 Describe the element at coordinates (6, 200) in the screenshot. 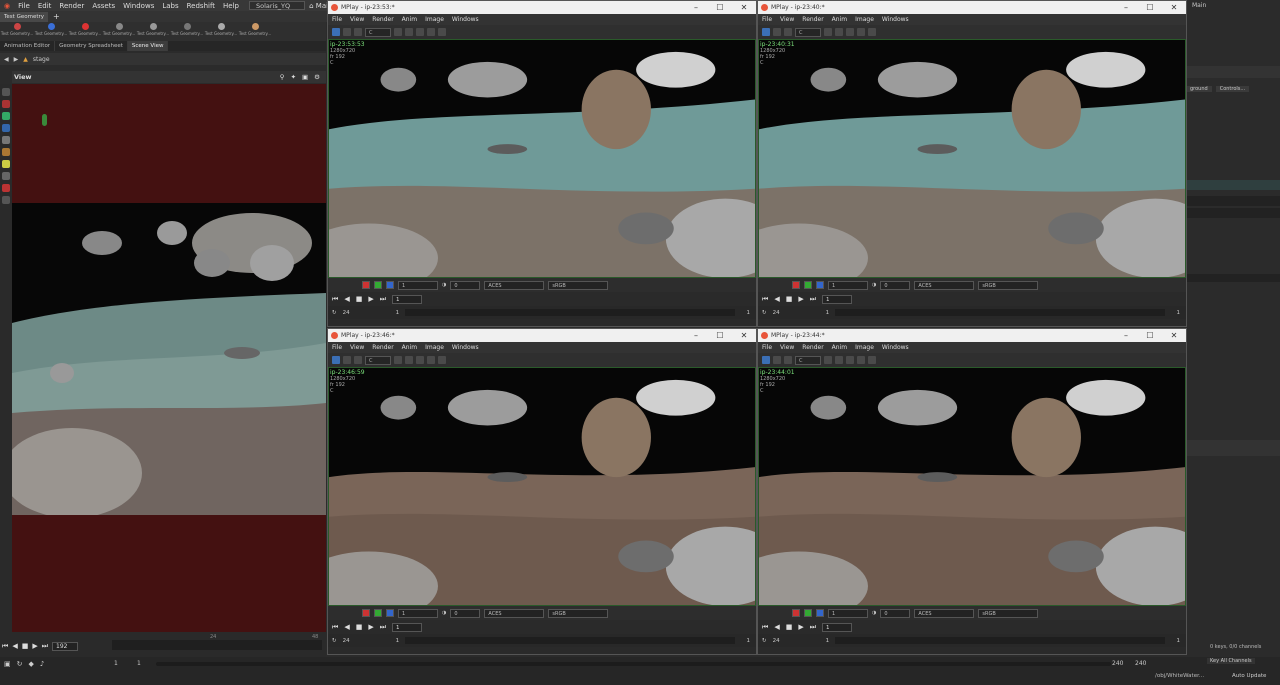

I see `view-tool-icon` at that location.